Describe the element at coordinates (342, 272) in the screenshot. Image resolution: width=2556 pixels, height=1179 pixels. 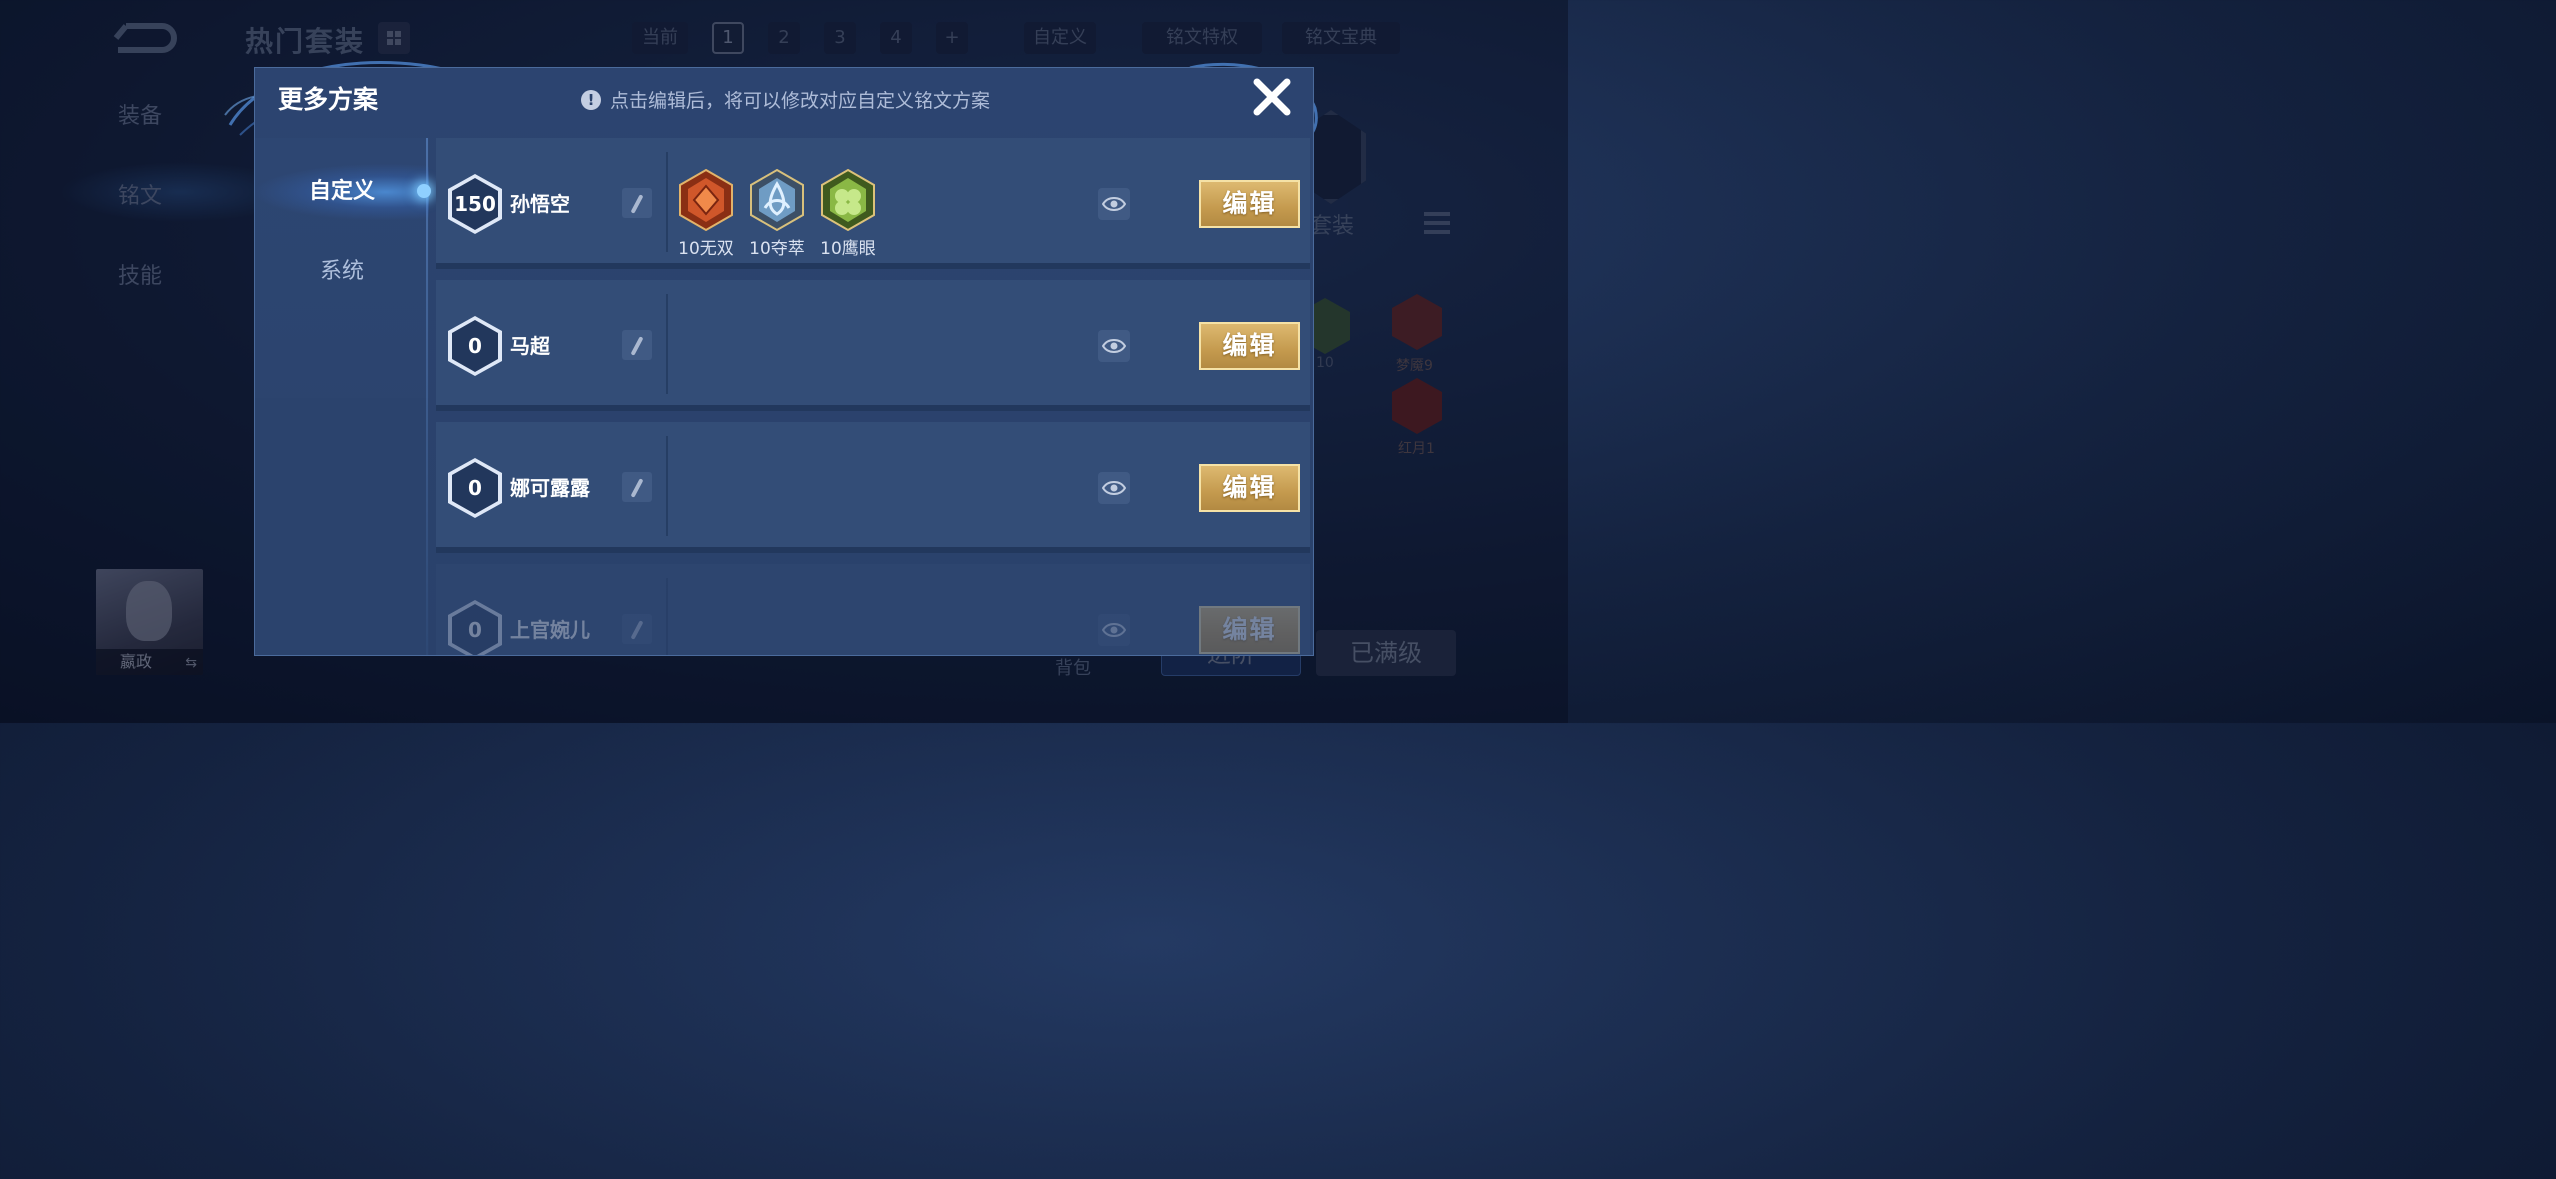
I see `tab-system: 系统` at that location.